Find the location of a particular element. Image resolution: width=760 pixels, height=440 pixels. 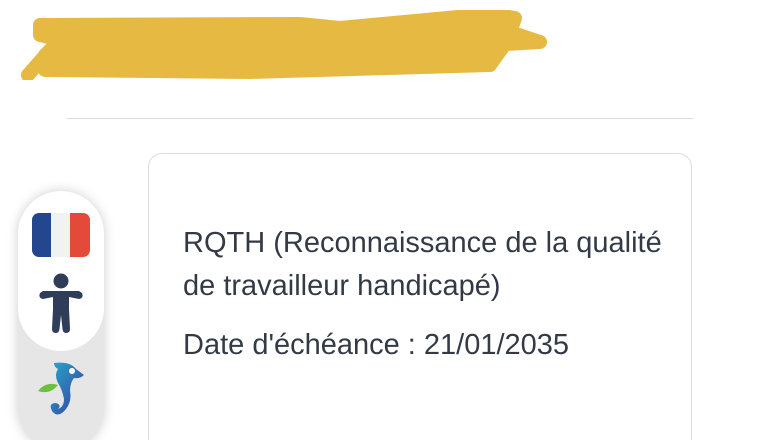

expiry-date: Date d'échéance : 21/01/2035 is located at coordinates (376, 345).